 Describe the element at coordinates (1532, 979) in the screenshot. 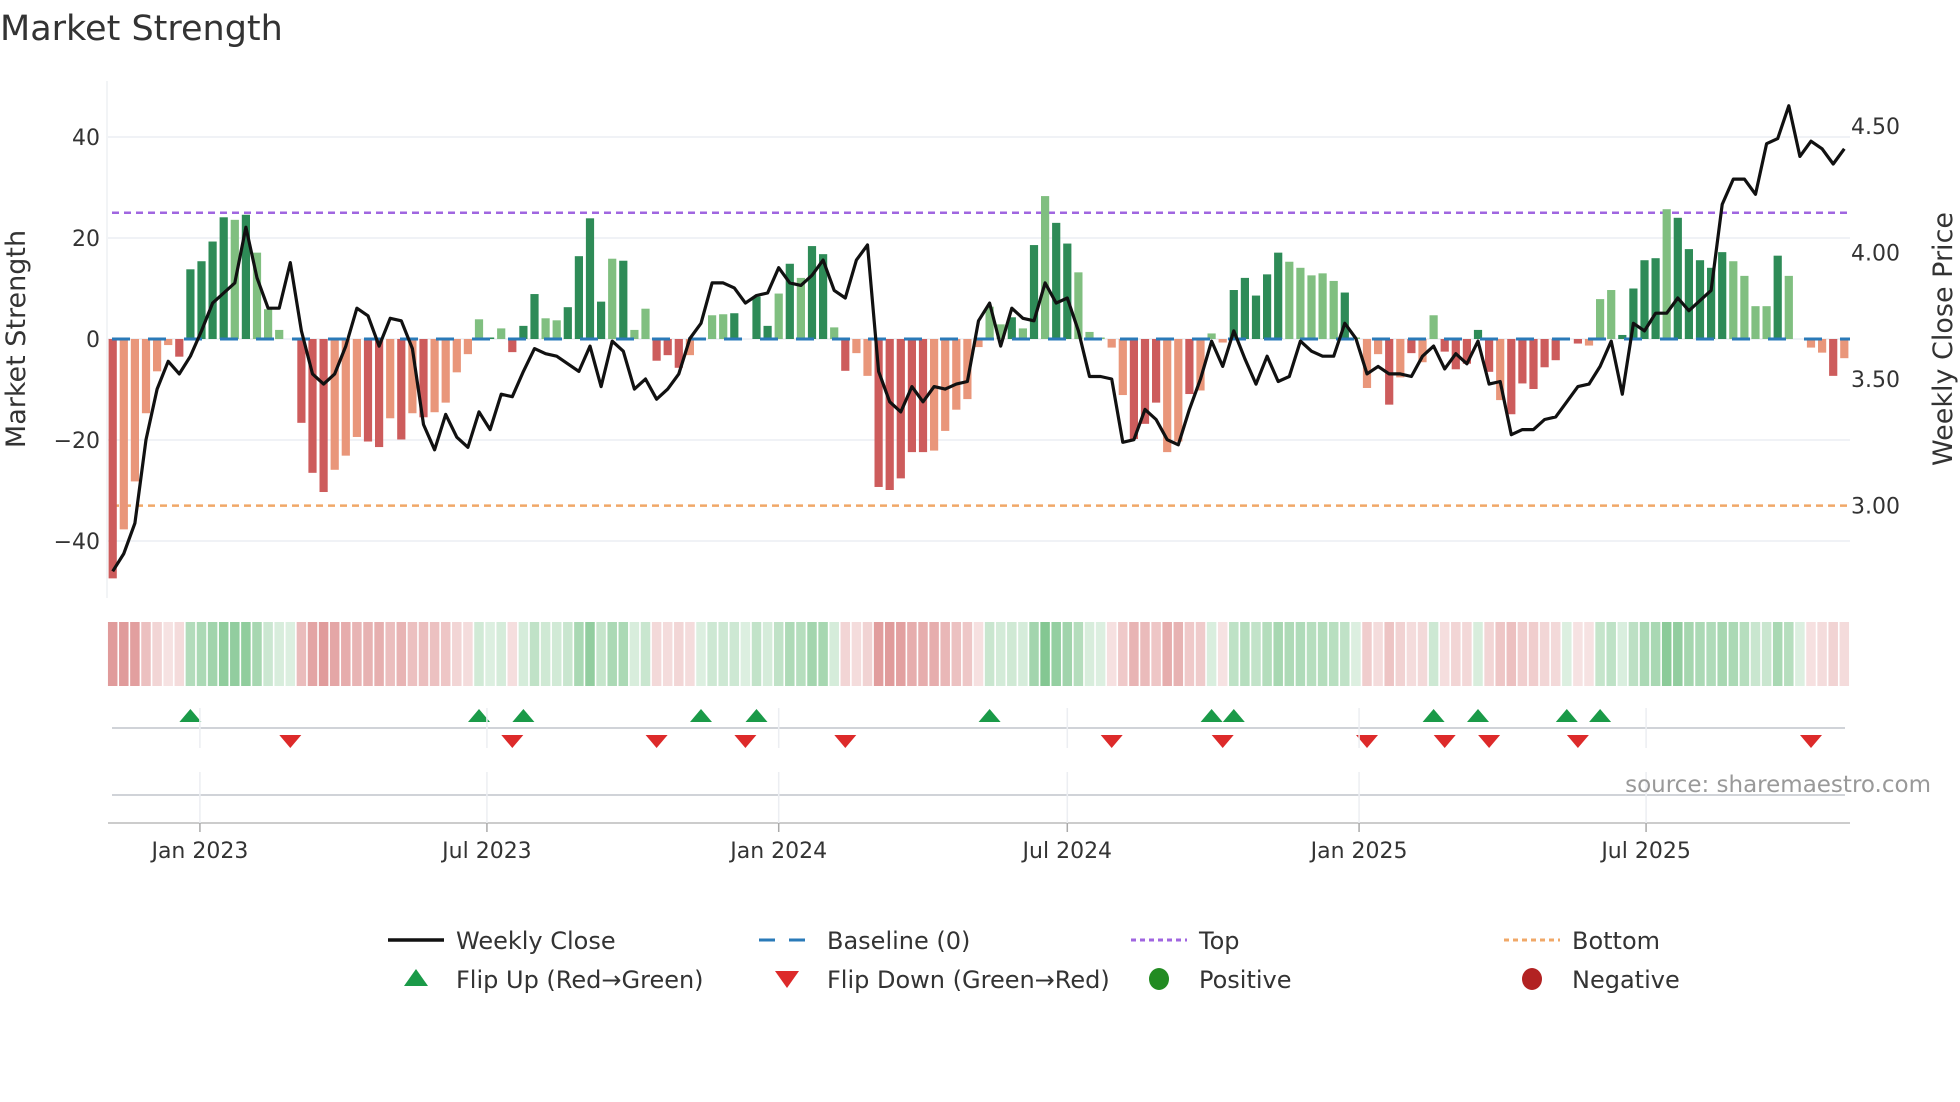

I see `circle-icon` at that location.